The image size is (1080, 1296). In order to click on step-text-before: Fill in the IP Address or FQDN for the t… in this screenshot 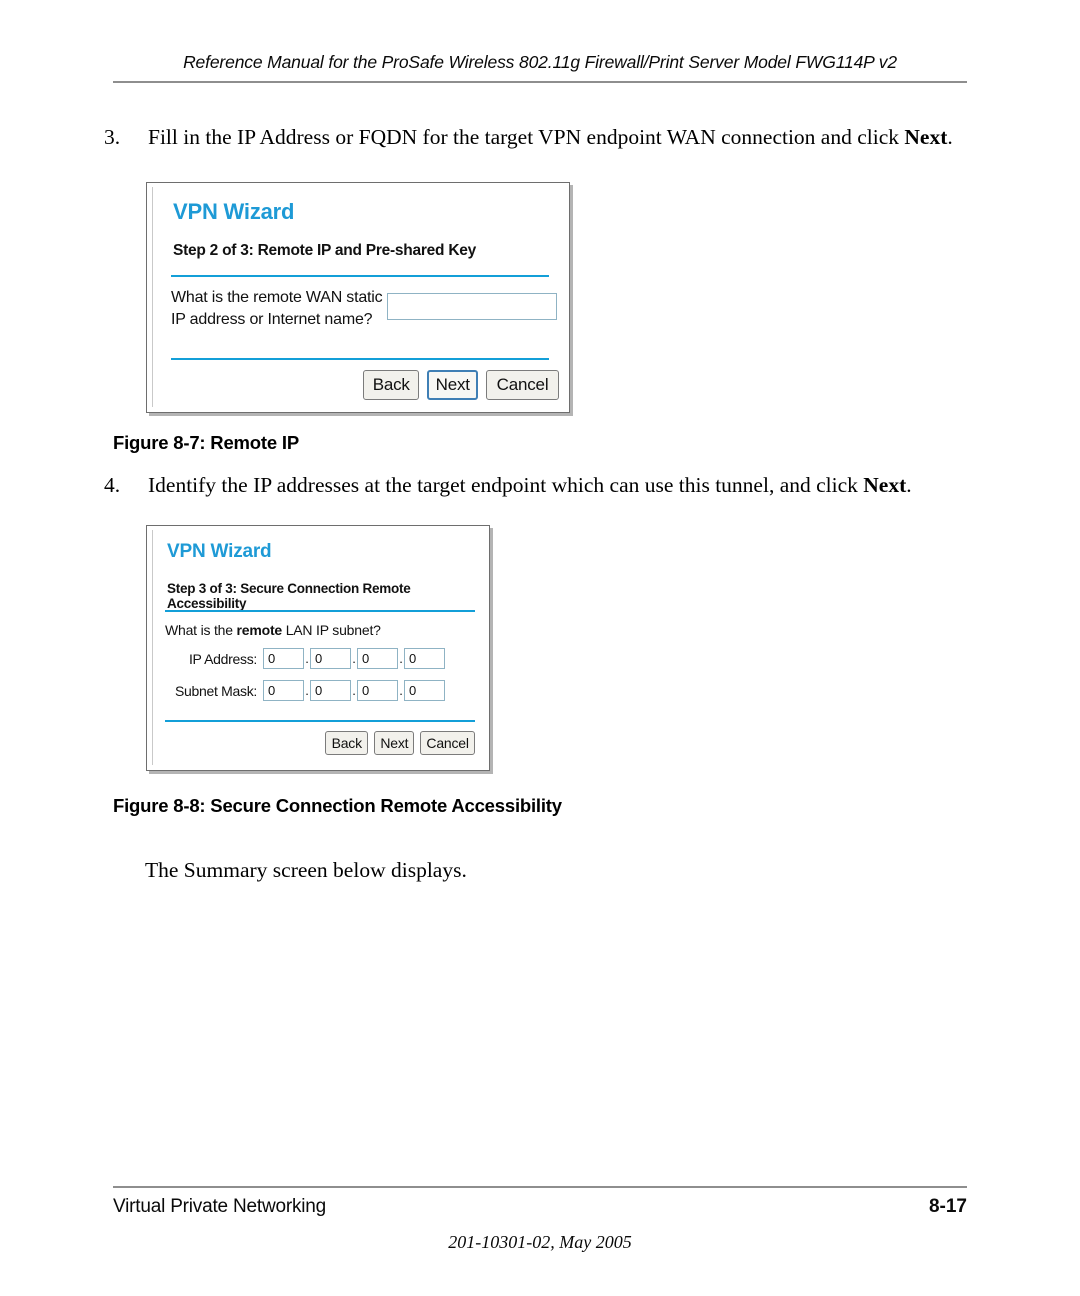, I will do `click(526, 137)`.